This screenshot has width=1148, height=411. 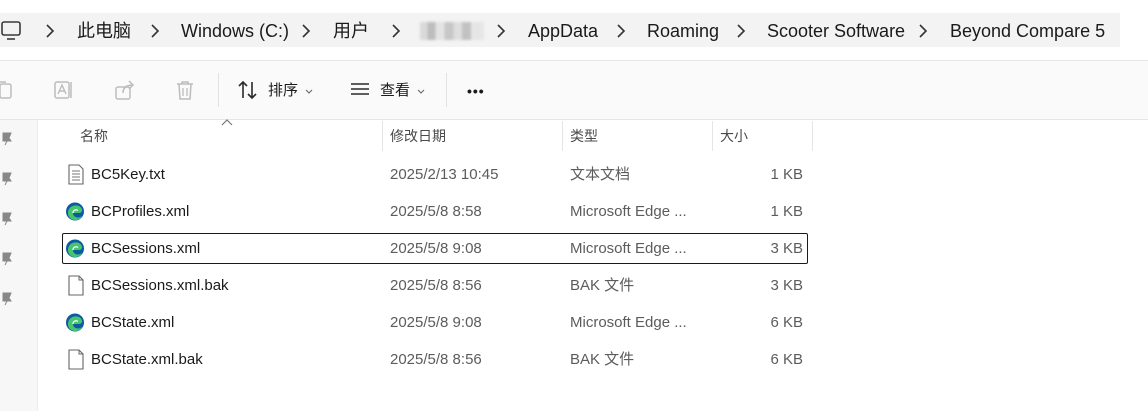 I want to click on breadcrumb-item-scooter-software: Scooter Software, so click(x=836, y=31).